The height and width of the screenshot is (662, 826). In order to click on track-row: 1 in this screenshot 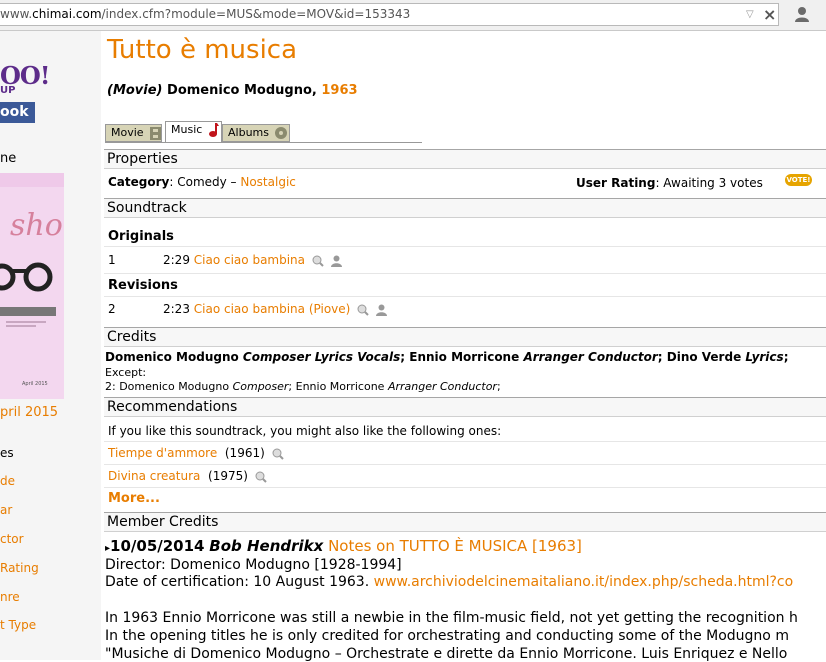, I will do `click(112, 260)`.